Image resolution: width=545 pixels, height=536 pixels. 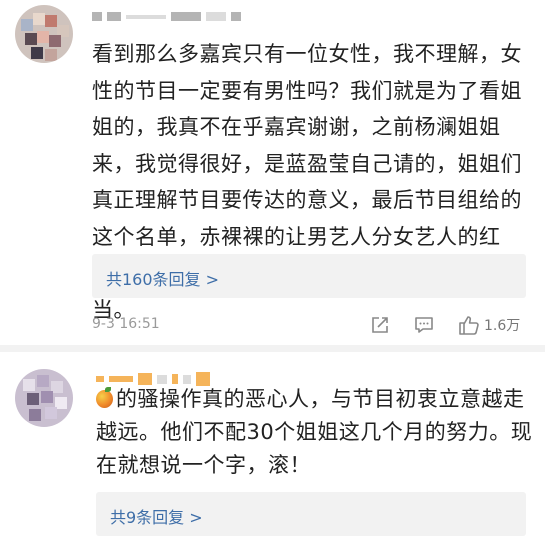 I want to click on thumbs-up-icon, so click(x=469, y=325).